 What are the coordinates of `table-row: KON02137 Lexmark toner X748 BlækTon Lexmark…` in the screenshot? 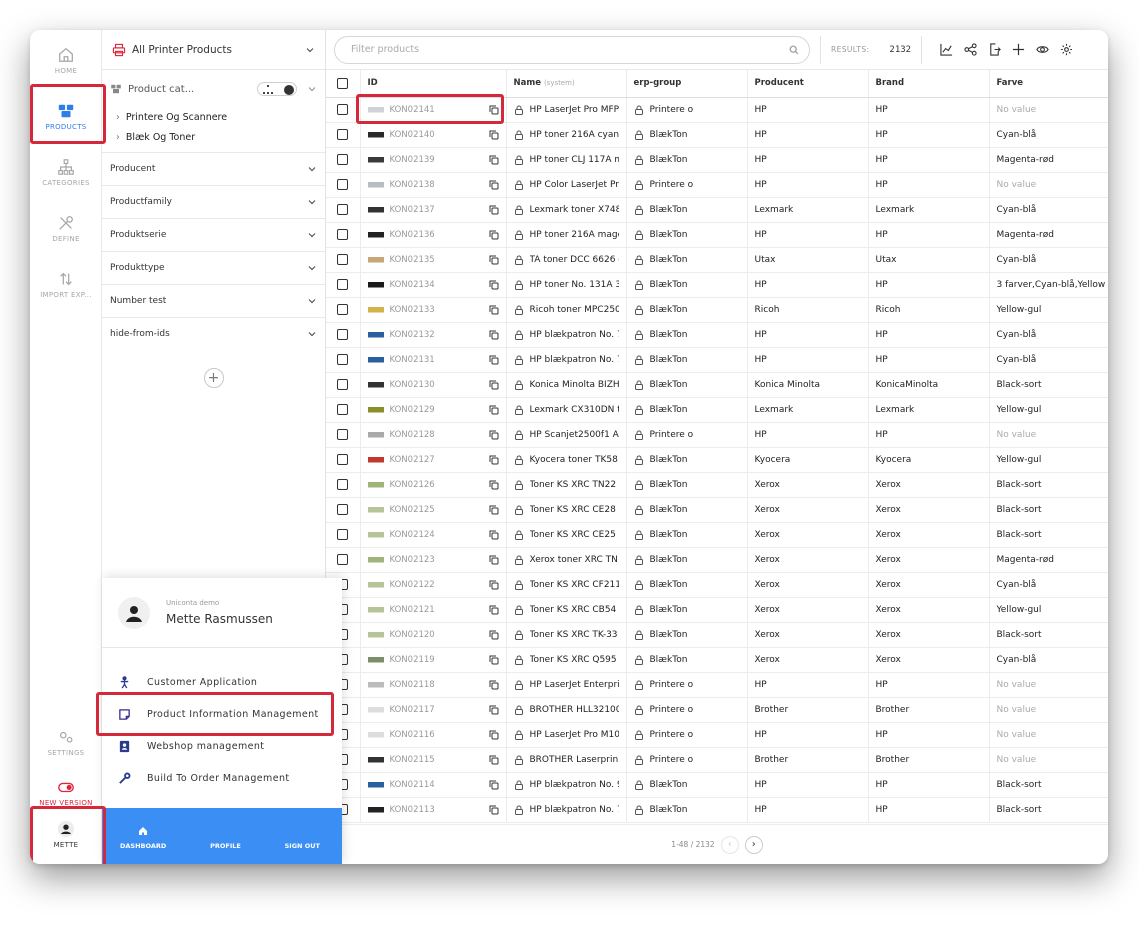 It's located at (717, 210).